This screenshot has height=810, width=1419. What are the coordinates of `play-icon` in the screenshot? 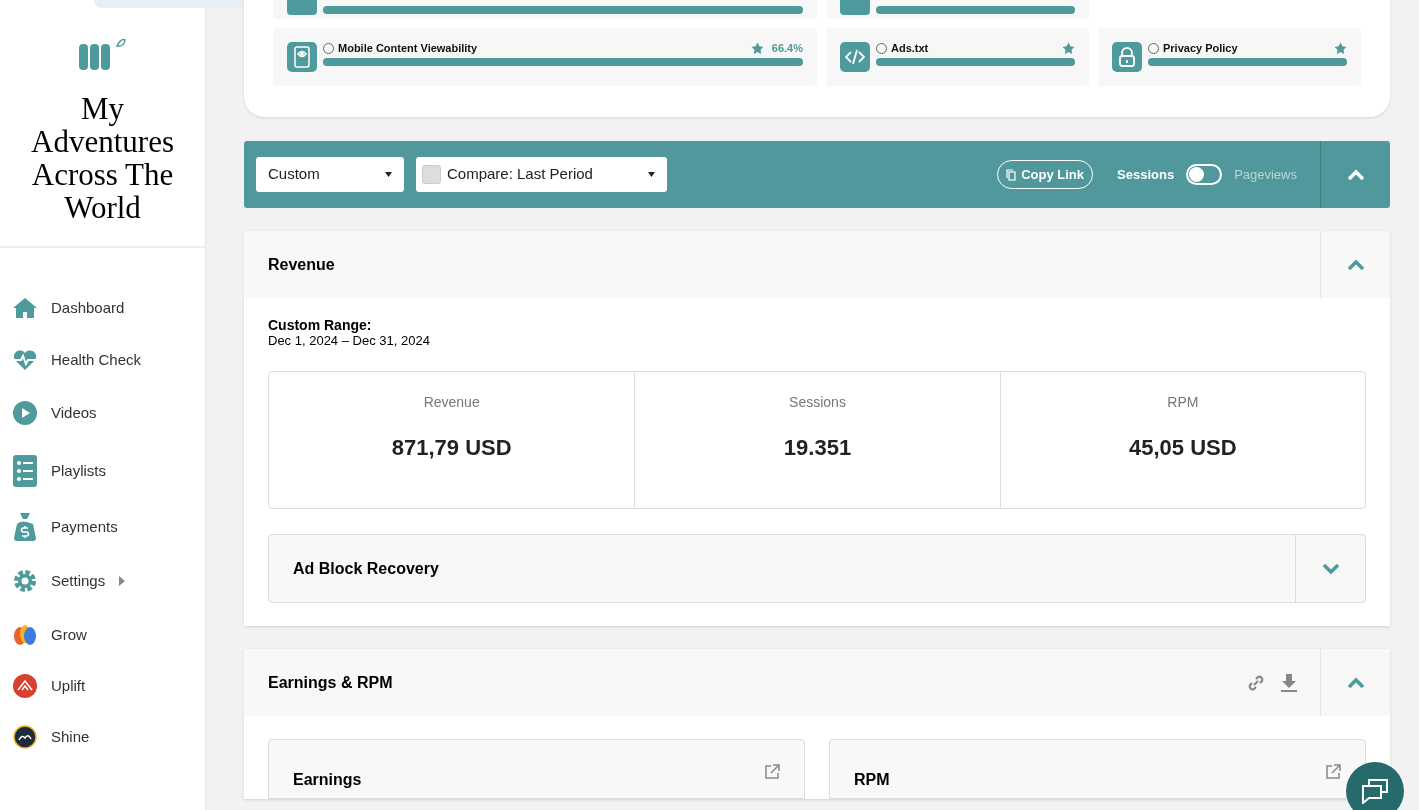 It's located at (25, 413).